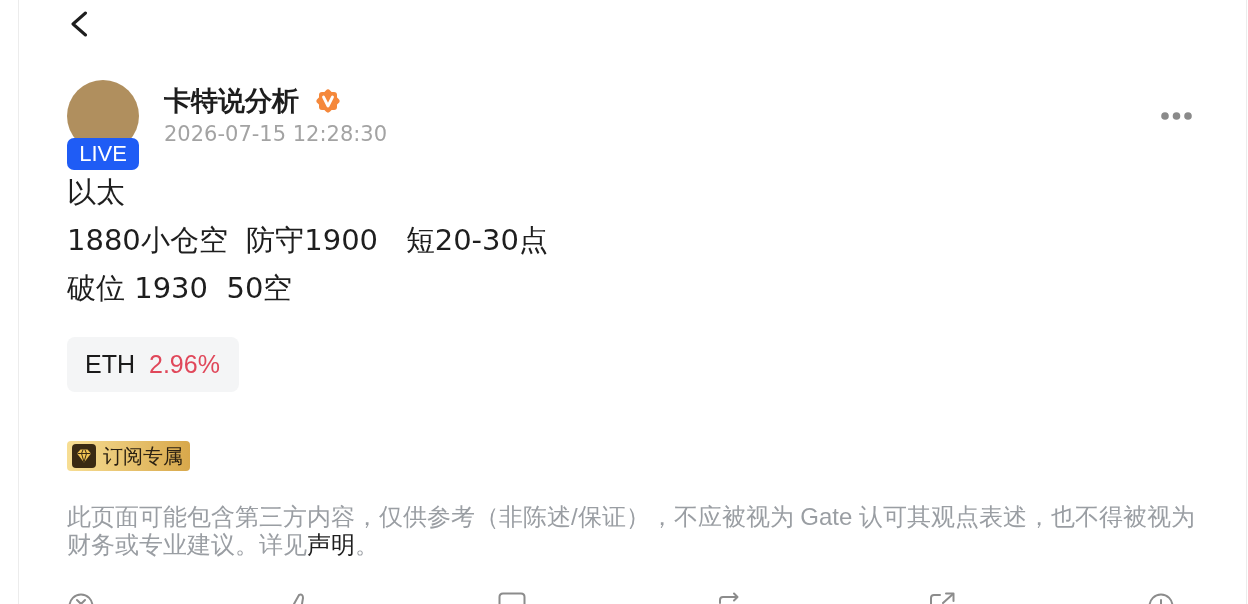 This screenshot has height=604, width=1248. I want to click on disclaimer-link: 声明, so click(331, 544).